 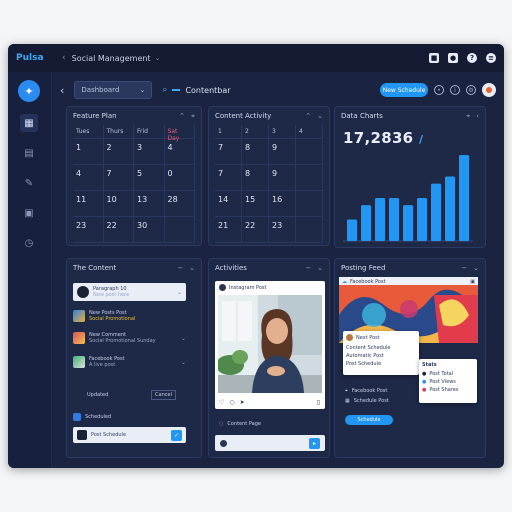 I want to click on new-schedule-button: New Schedule, so click(x=404, y=90).